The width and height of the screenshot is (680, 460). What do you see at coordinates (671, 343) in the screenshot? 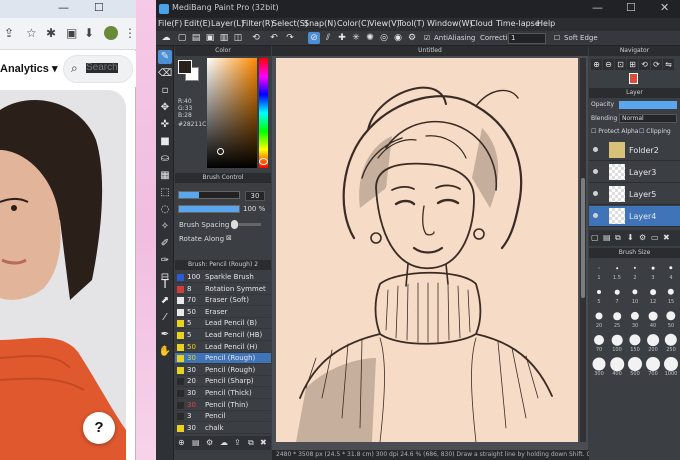
I see `brush-size-option: 250` at bounding box center [671, 343].